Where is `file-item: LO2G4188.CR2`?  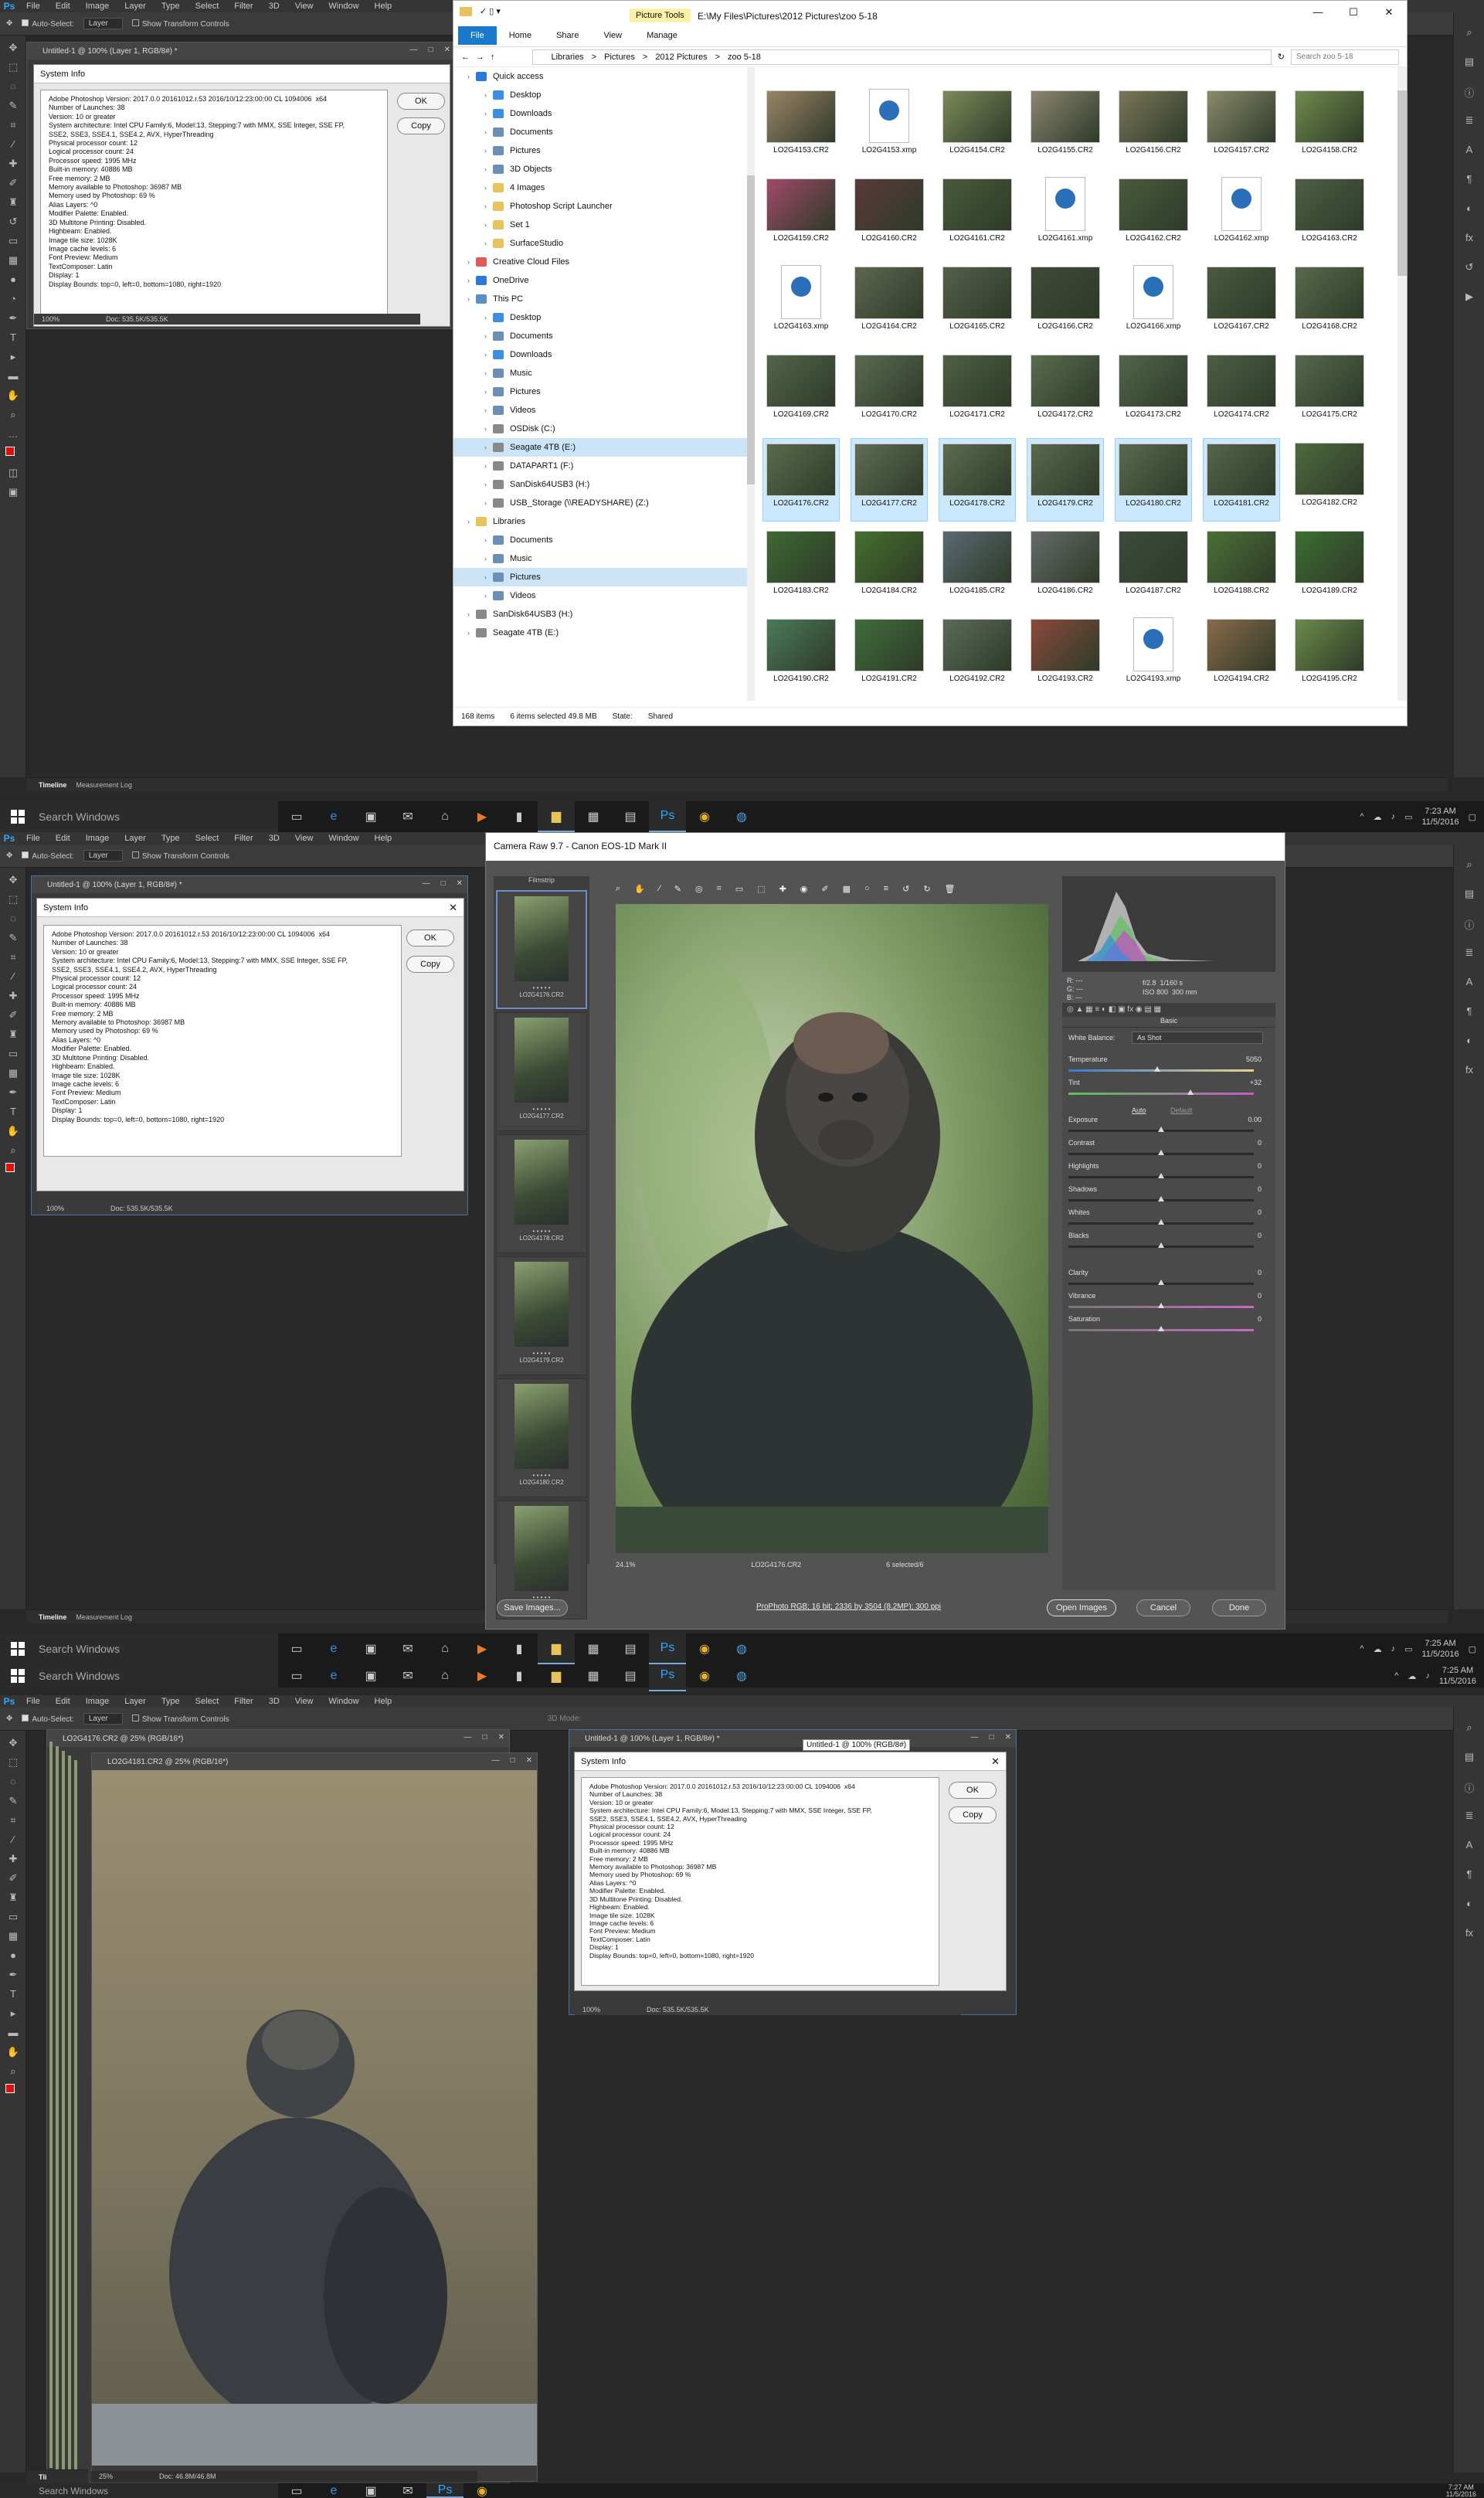 file-item: LO2G4188.CR2 is located at coordinates (1241, 568).